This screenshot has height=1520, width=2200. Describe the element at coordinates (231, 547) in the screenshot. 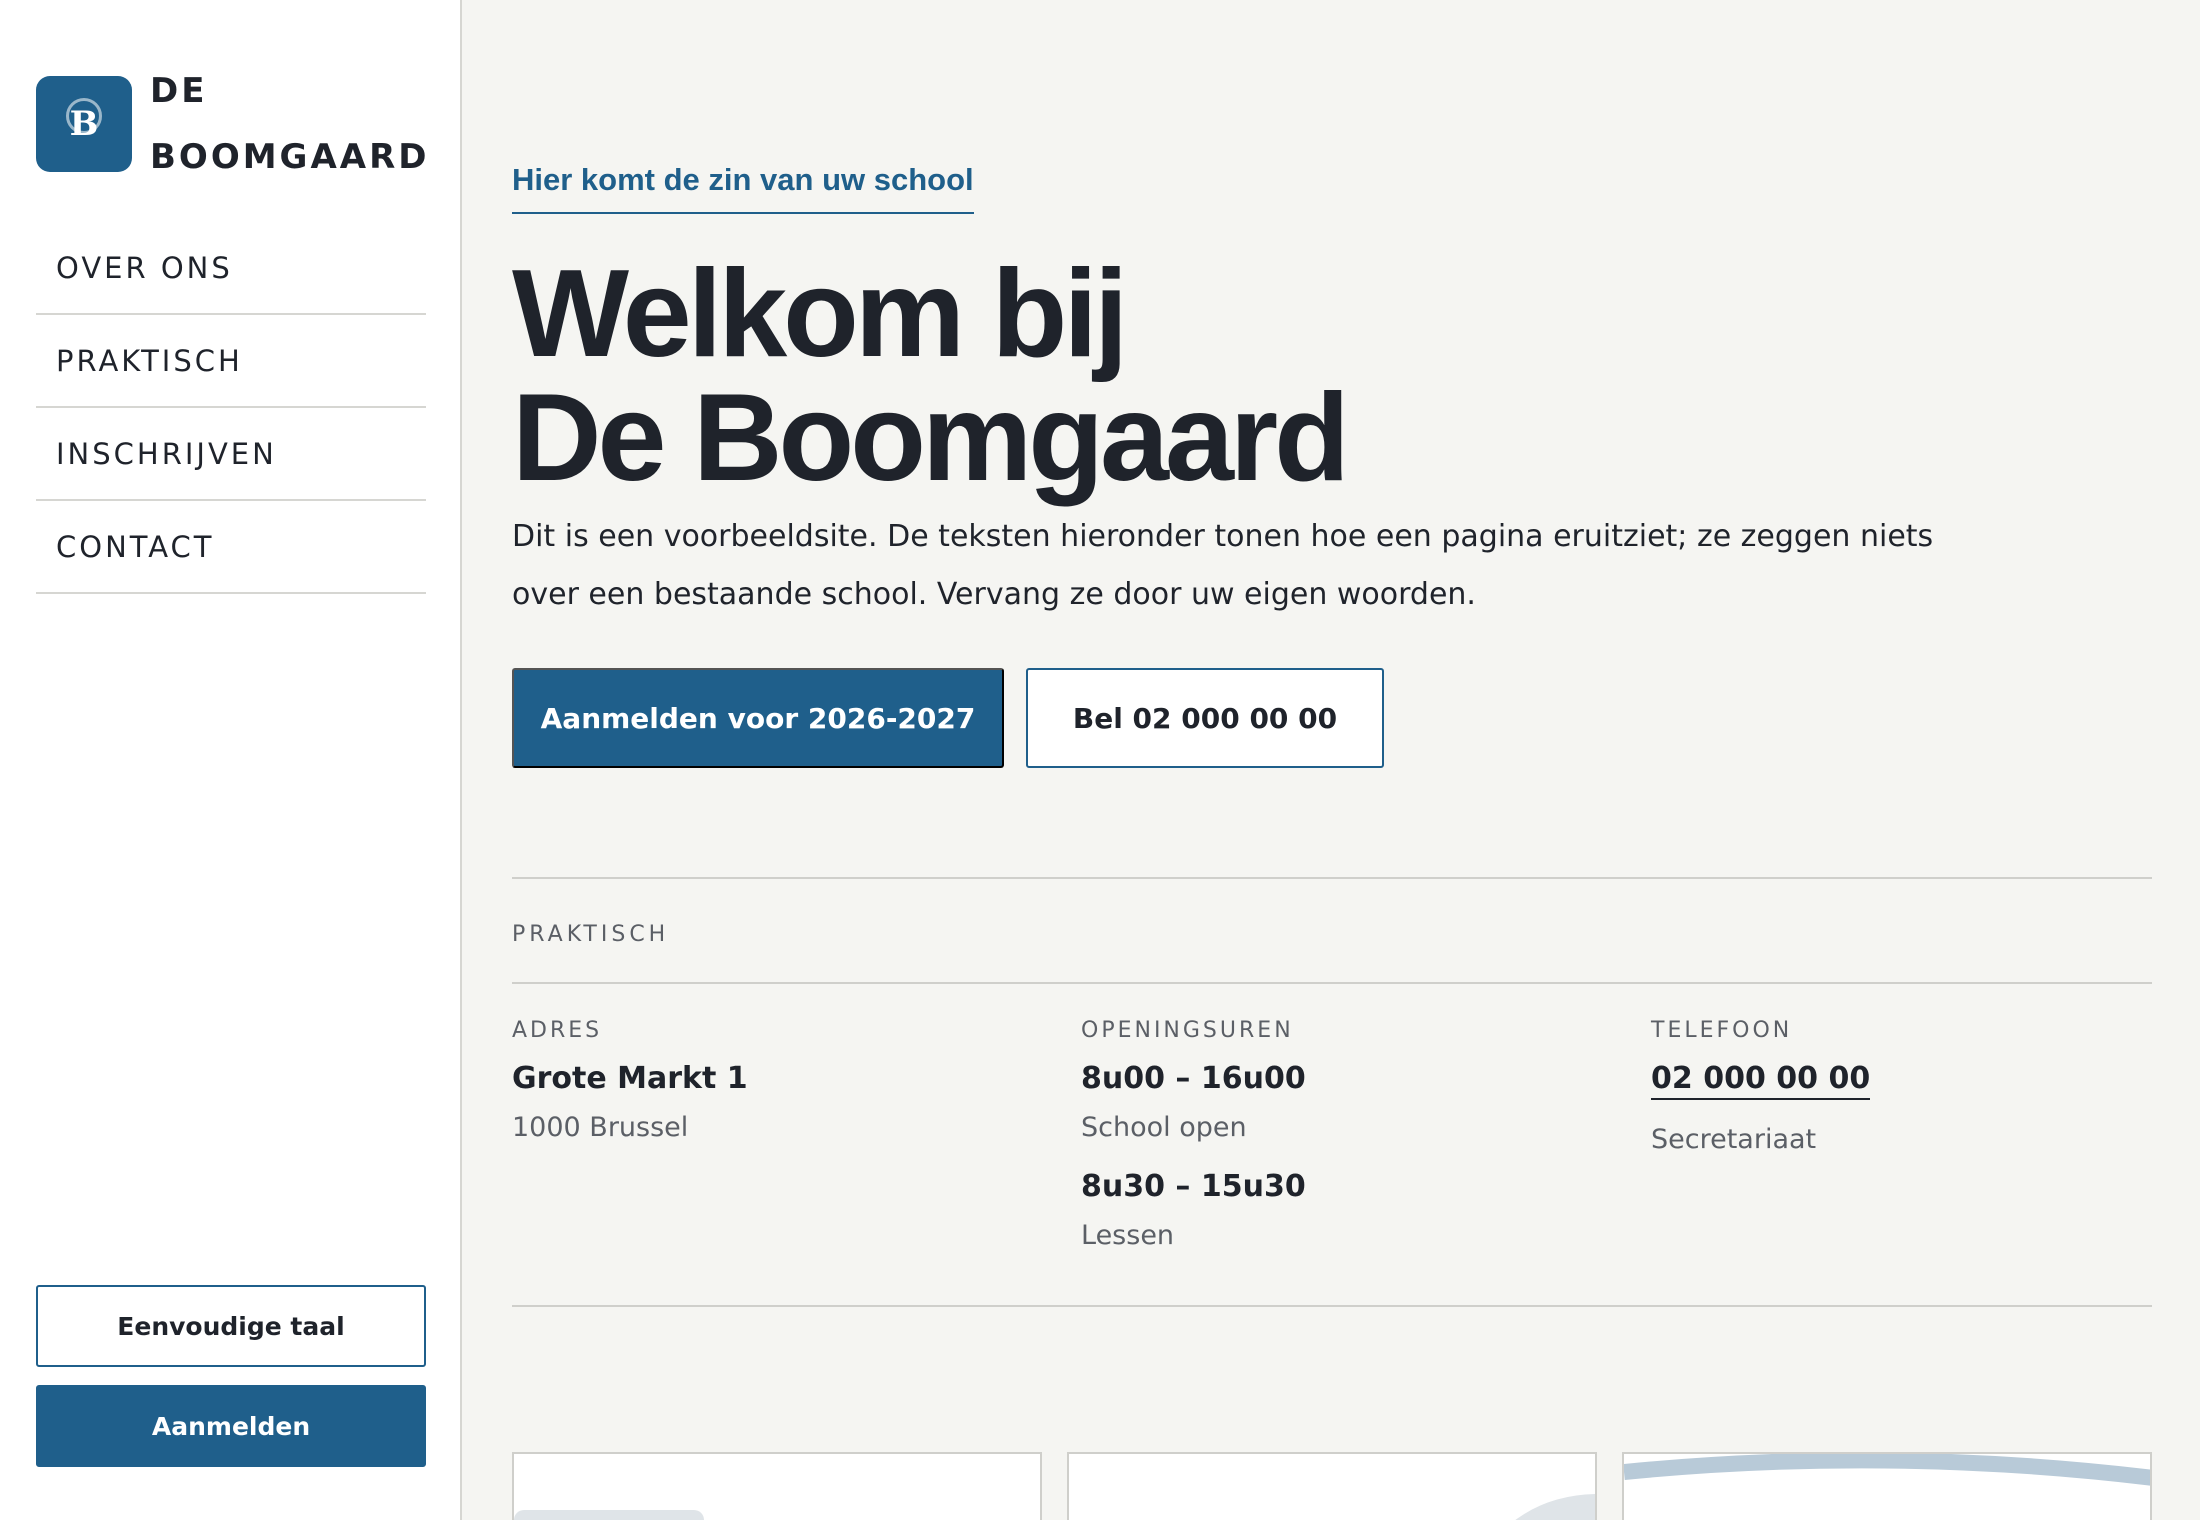

I see `nav-item-contact: CONTACT` at that location.